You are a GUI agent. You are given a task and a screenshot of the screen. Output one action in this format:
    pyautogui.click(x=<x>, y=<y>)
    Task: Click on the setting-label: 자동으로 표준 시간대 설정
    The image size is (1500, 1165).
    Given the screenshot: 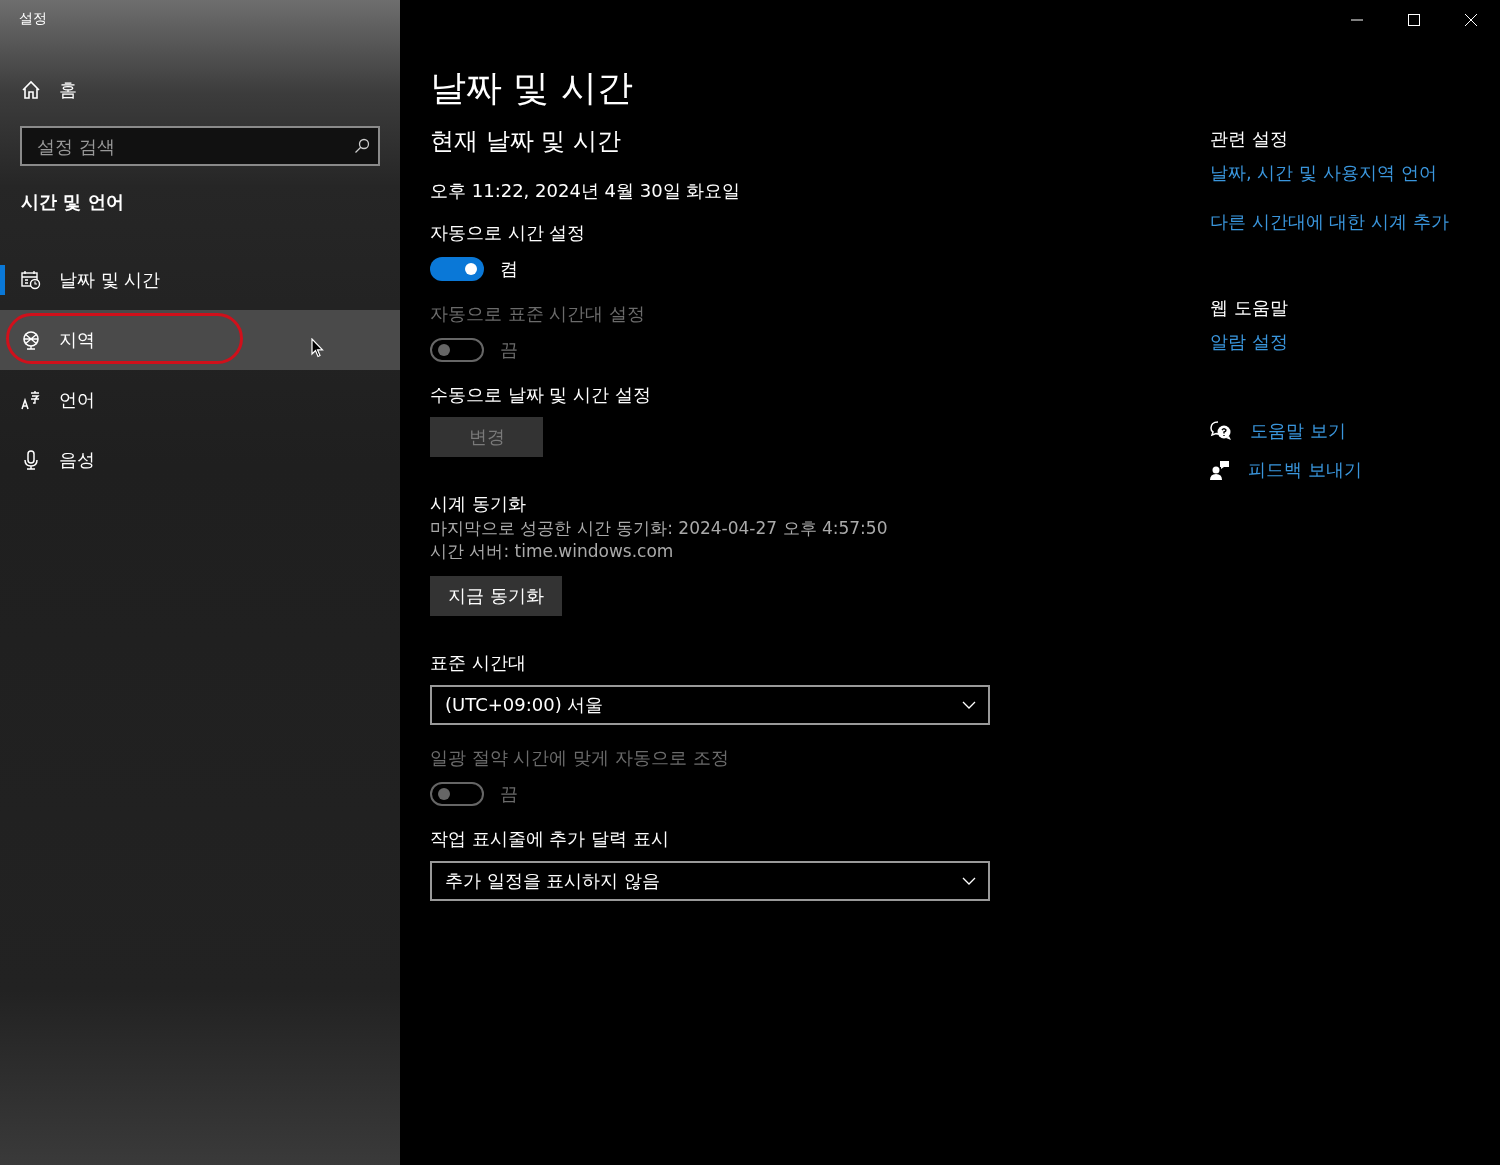 What is the action you would take?
    pyautogui.click(x=538, y=314)
    